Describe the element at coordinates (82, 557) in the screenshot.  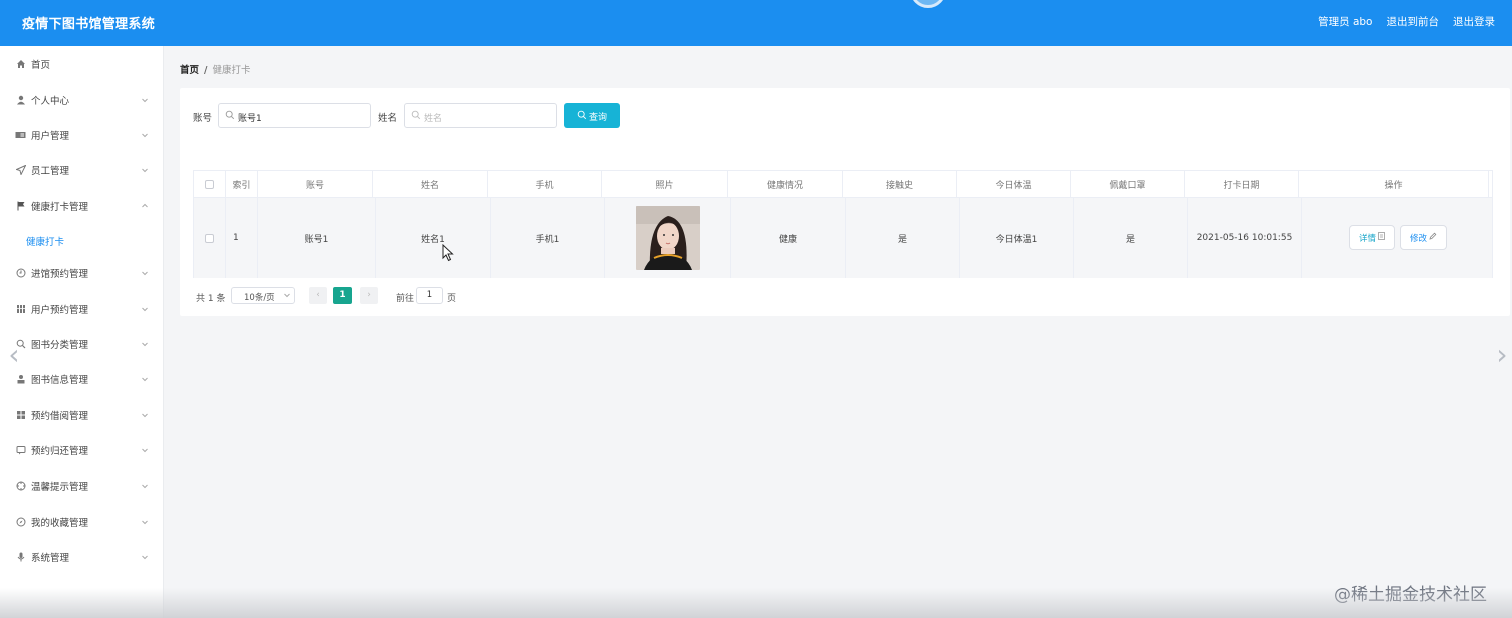
I see `sidebar-item-system-management: 系统管理` at that location.